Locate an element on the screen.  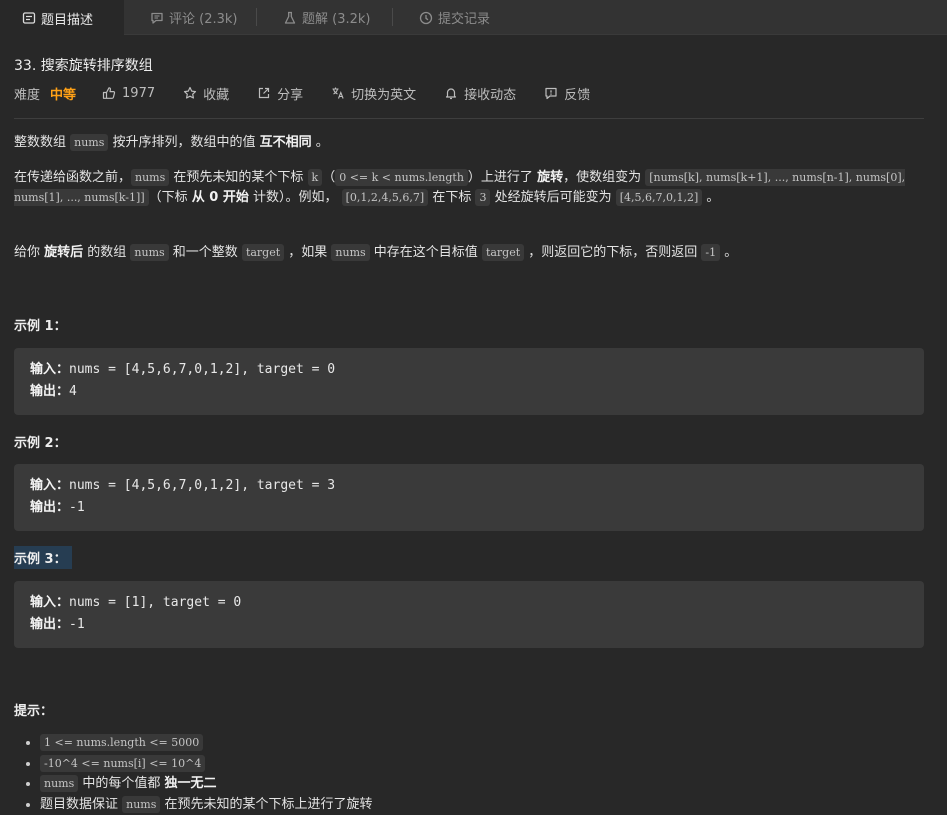
tab-solutions: 题解 (3.2k) is located at coordinates (326, 17).